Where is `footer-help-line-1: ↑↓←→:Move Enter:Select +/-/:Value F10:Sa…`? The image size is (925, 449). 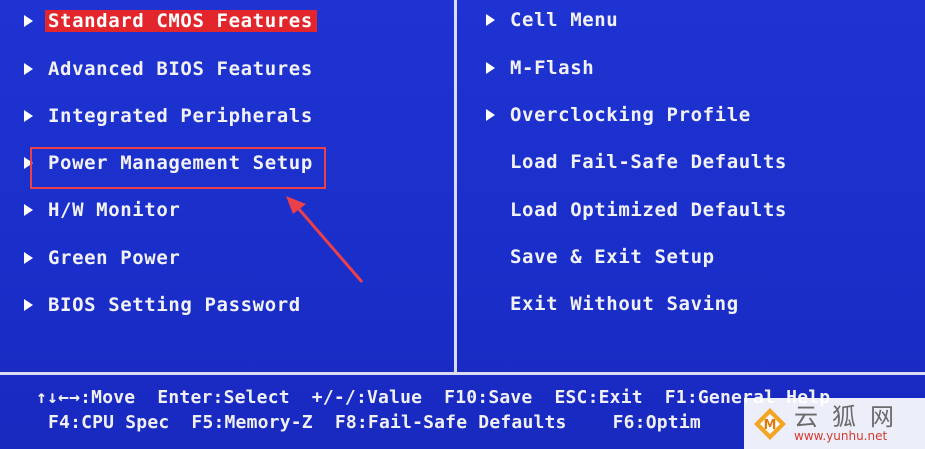
footer-help-line-1: ↑↓←→:Move Enter:Select +/-/:Value F10:Sa… is located at coordinates (444, 397).